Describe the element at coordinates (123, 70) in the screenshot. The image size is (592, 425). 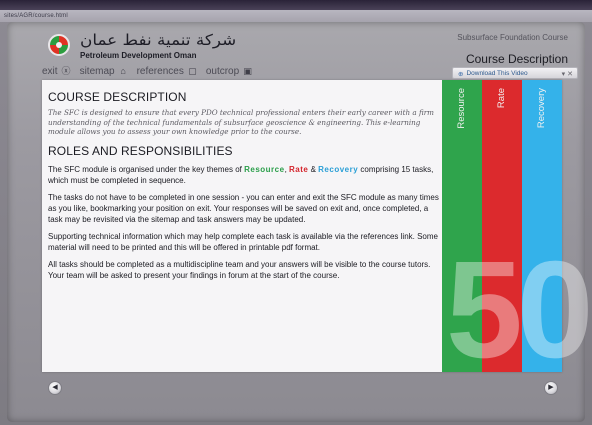
I see `home-icon: ⌂` at that location.